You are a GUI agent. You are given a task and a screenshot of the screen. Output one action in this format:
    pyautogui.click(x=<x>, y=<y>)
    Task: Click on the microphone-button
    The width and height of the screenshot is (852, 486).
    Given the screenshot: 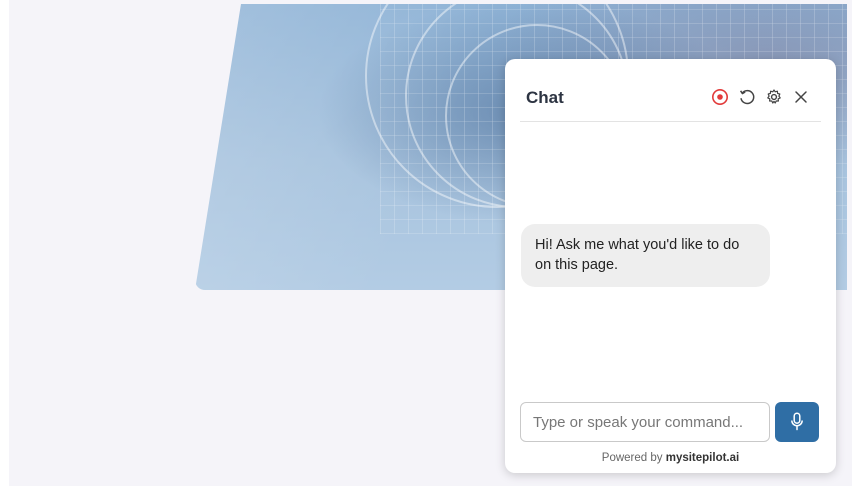 What is the action you would take?
    pyautogui.click(x=797, y=422)
    